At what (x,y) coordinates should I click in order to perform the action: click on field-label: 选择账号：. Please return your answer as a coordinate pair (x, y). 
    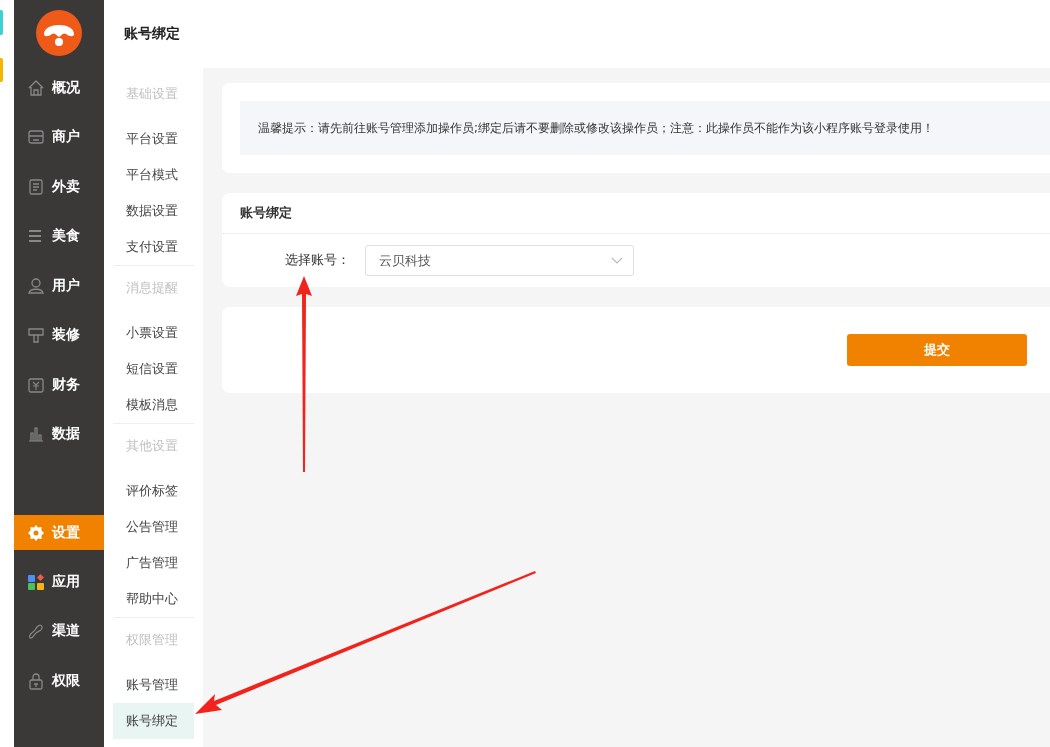
    Looking at the image, I should click on (317, 260).